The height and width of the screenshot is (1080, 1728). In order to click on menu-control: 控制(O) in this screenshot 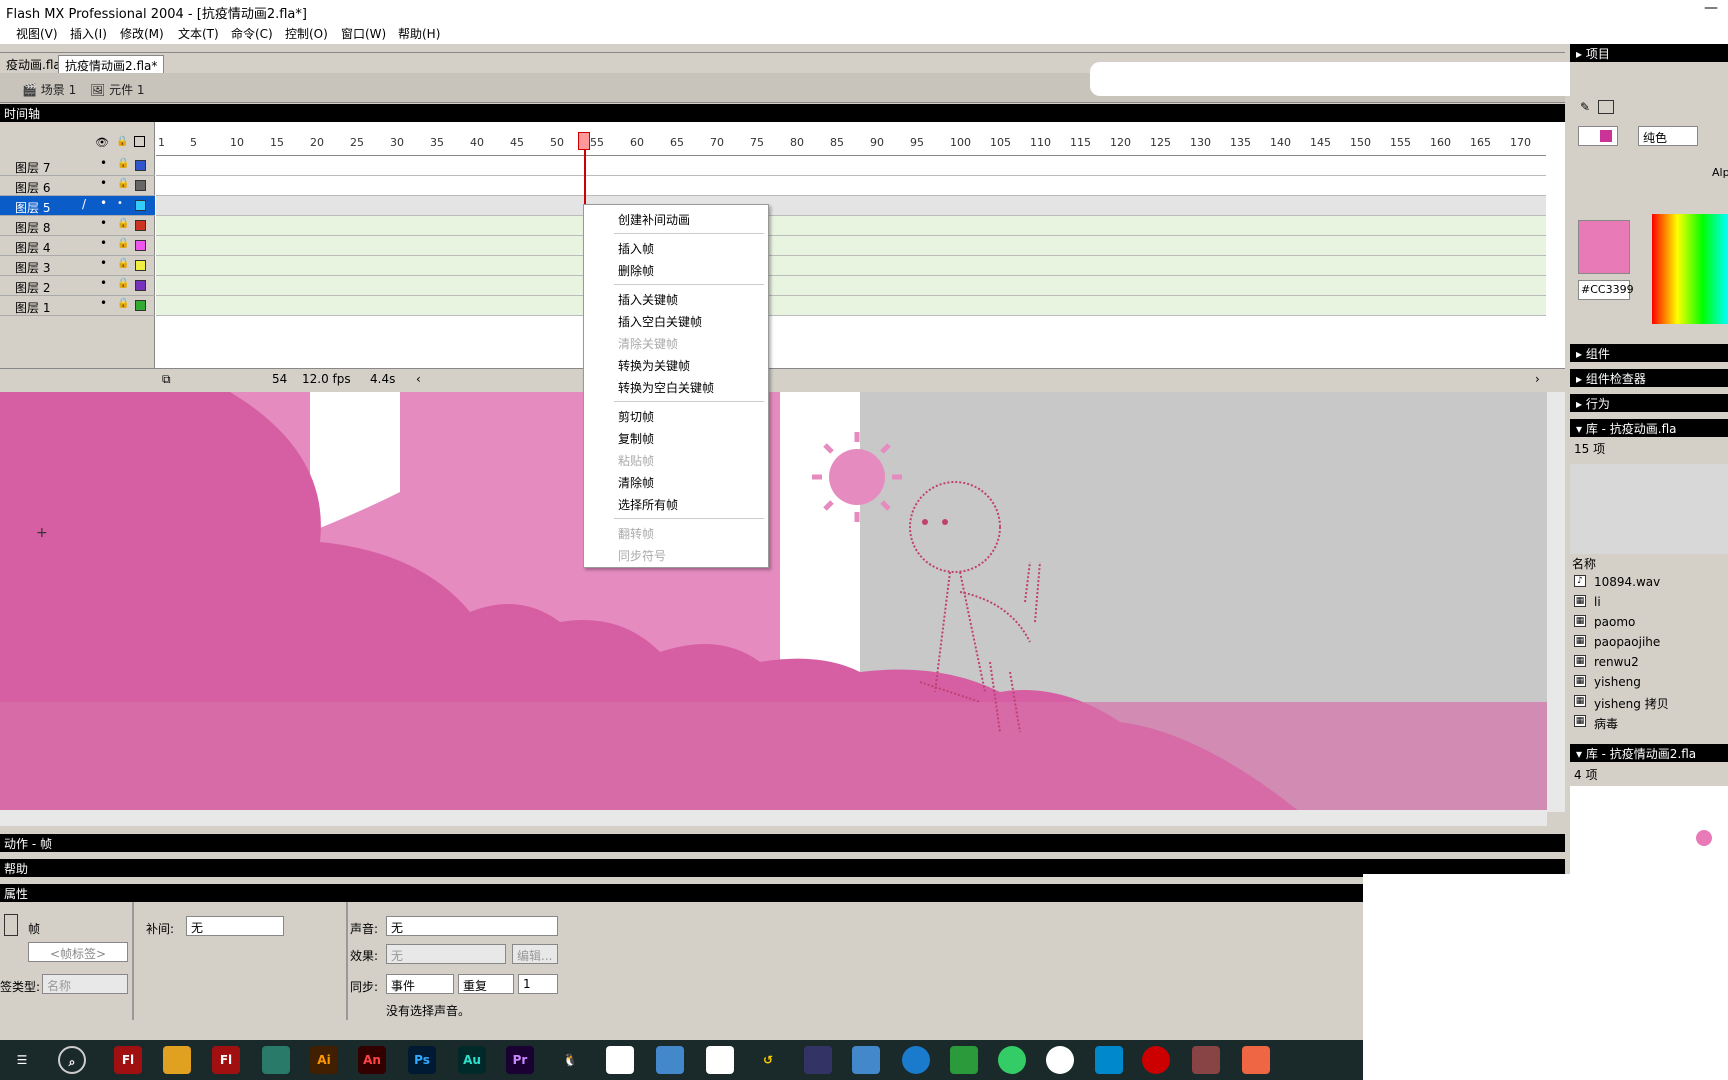, I will do `click(306, 33)`.